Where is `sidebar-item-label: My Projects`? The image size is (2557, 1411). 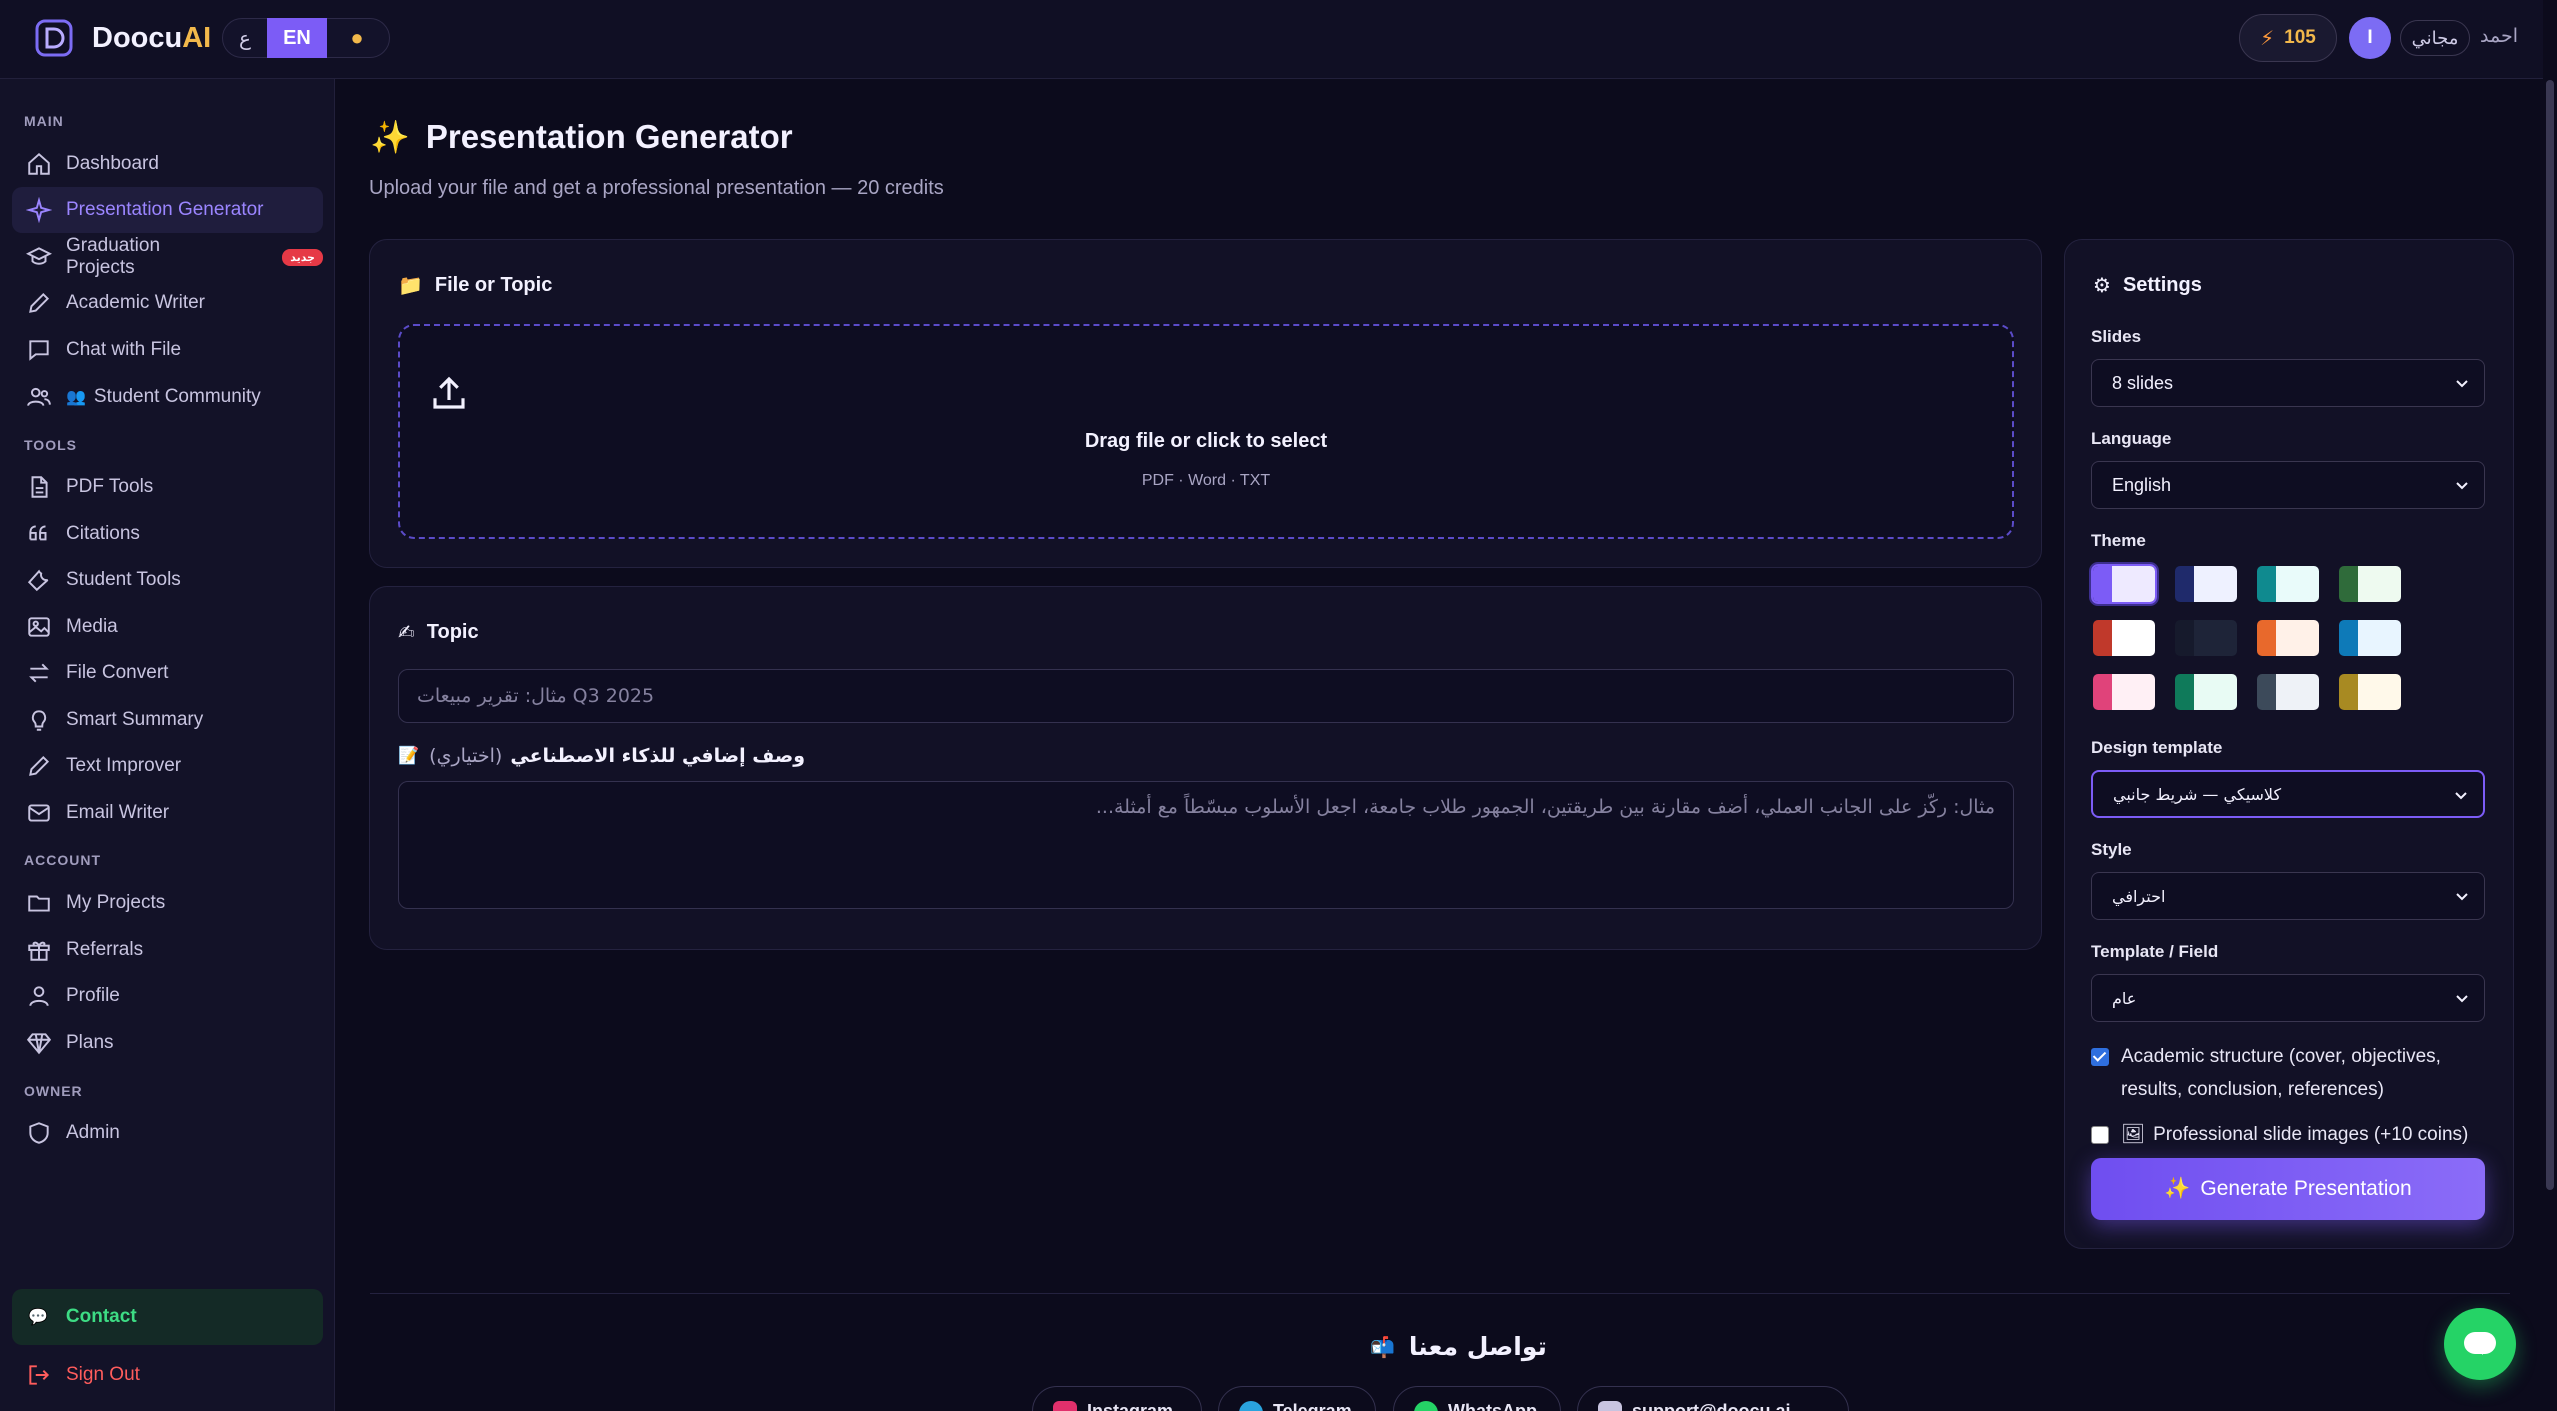
sidebar-item-label: My Projects is located at coordinates (116, 902).